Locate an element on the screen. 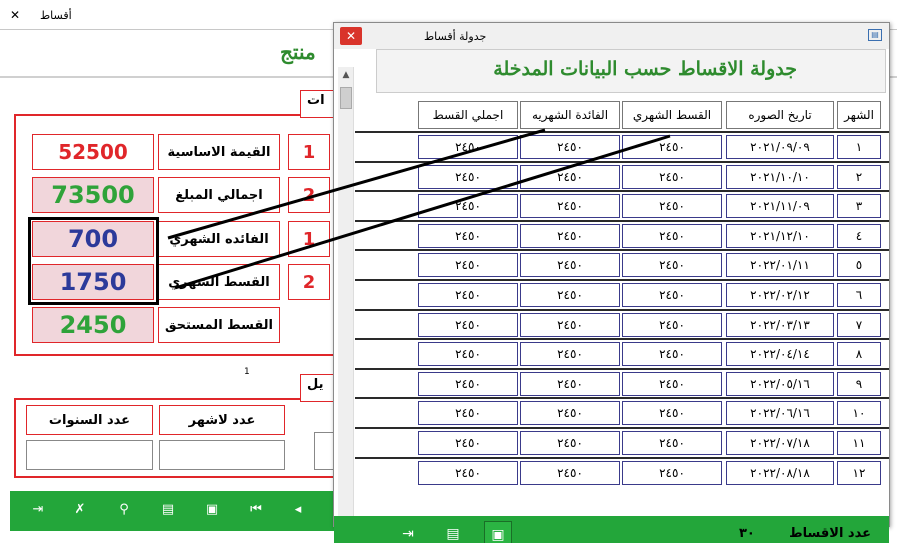 The image size is (897, 543). page-number: 1 is located at coordinates (247, 372).